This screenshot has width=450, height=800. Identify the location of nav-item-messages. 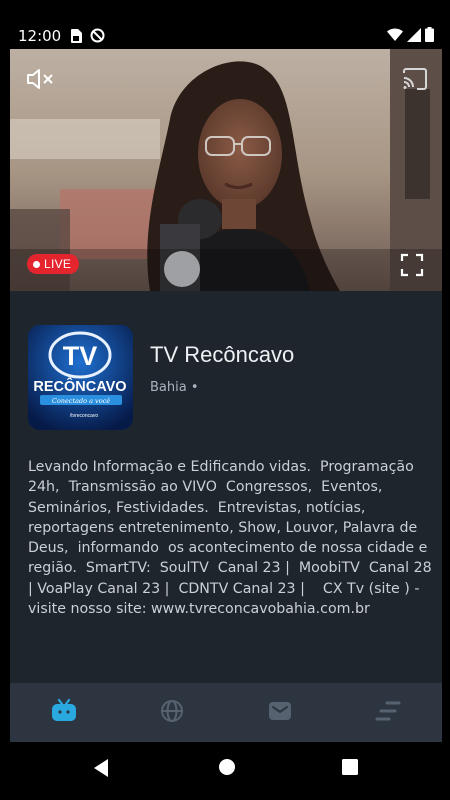
(280, 712).